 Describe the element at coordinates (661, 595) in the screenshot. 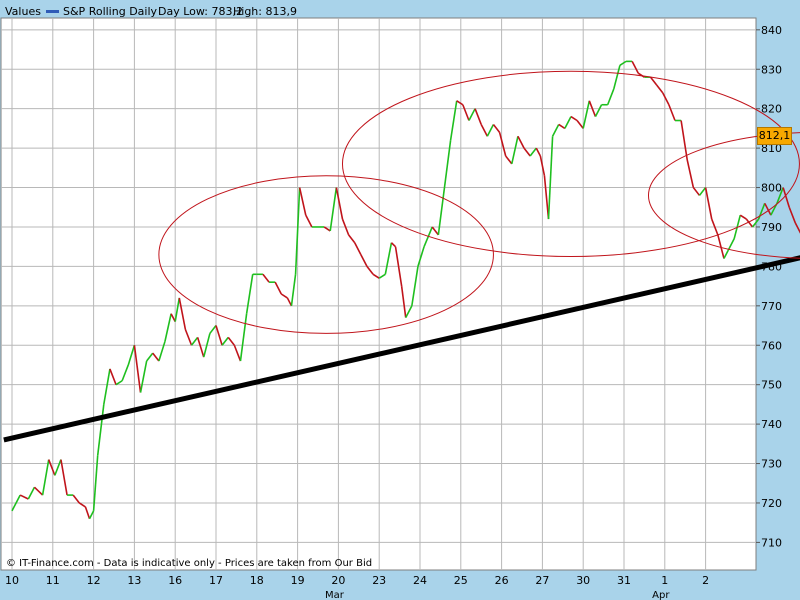

I see `month-label: Apr` at that location.